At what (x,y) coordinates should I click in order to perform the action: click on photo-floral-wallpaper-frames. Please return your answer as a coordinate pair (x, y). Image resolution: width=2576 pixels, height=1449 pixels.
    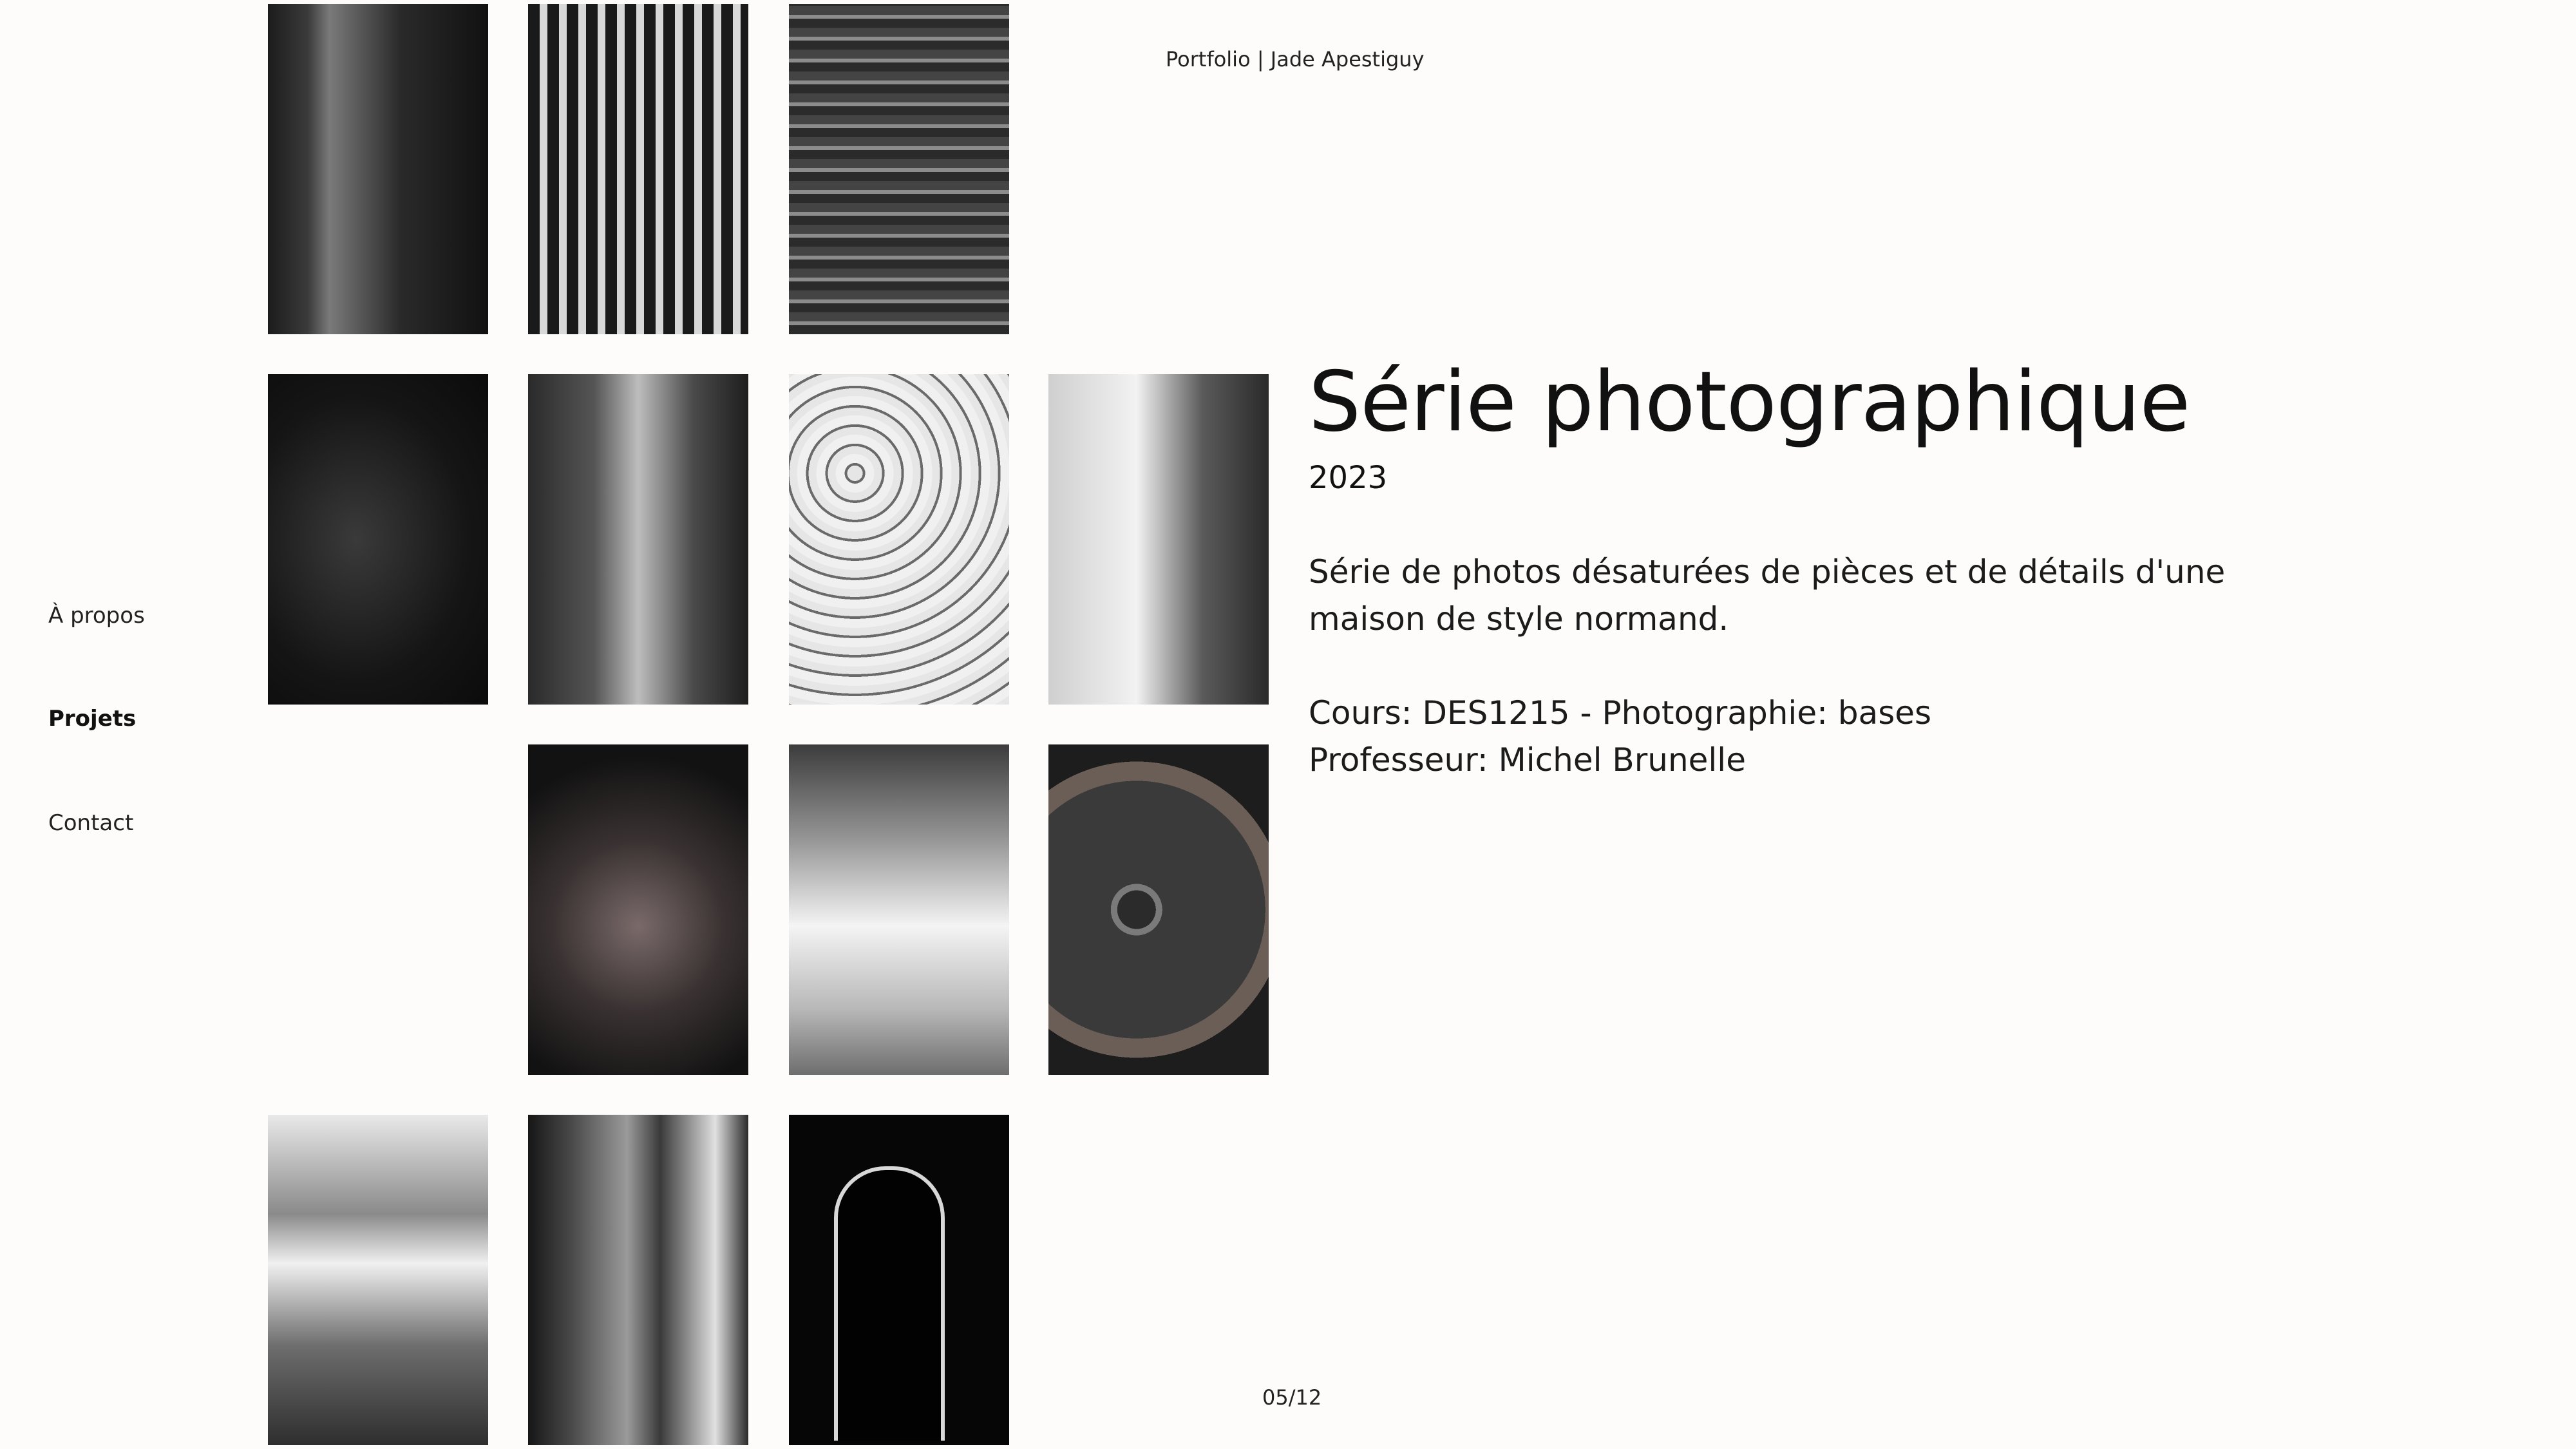
    Looking at the image, I should click on (899, 539).